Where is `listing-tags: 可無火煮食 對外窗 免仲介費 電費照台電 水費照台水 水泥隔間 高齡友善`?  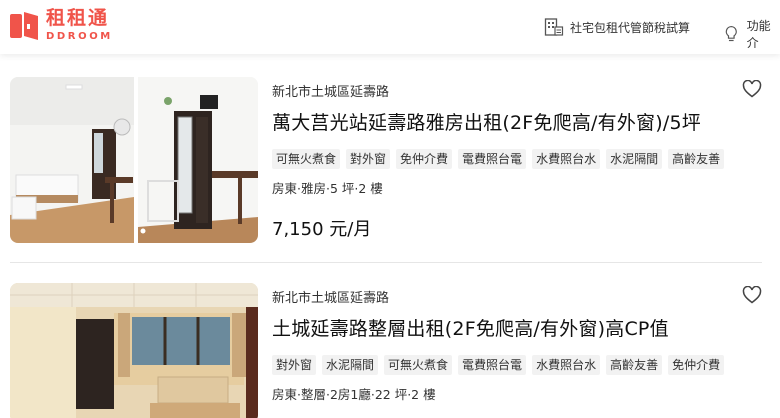 listing-tags: 可無火煮食 對外窗 免仲介費 電費照台電 水費照台水 水泥隔間 高齡友善 is located at coordinates (501, 159).